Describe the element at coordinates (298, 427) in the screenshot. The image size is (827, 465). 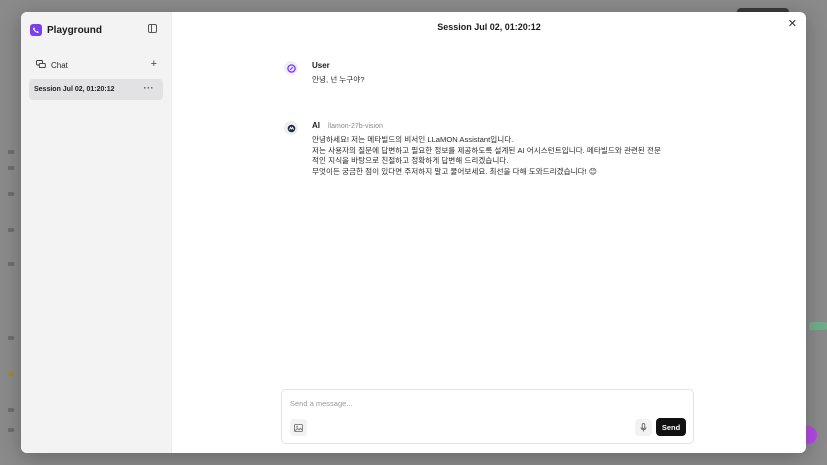
I see `image-icon` at that location.